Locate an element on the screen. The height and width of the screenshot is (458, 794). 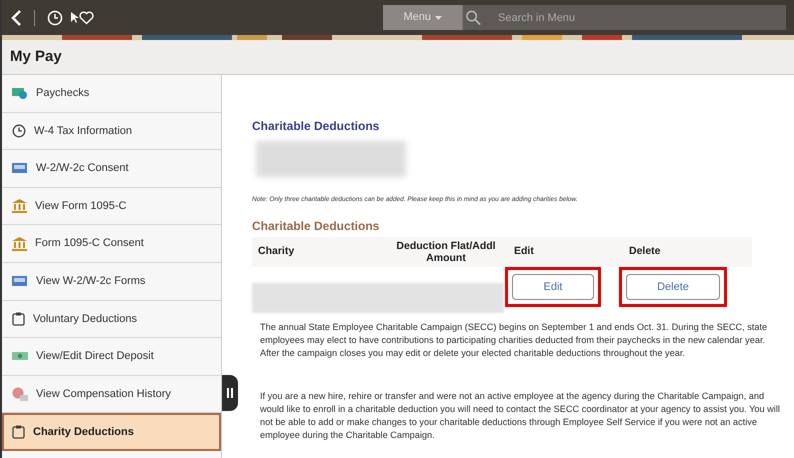
column-header: Edit is located at coordinates (524, 251).